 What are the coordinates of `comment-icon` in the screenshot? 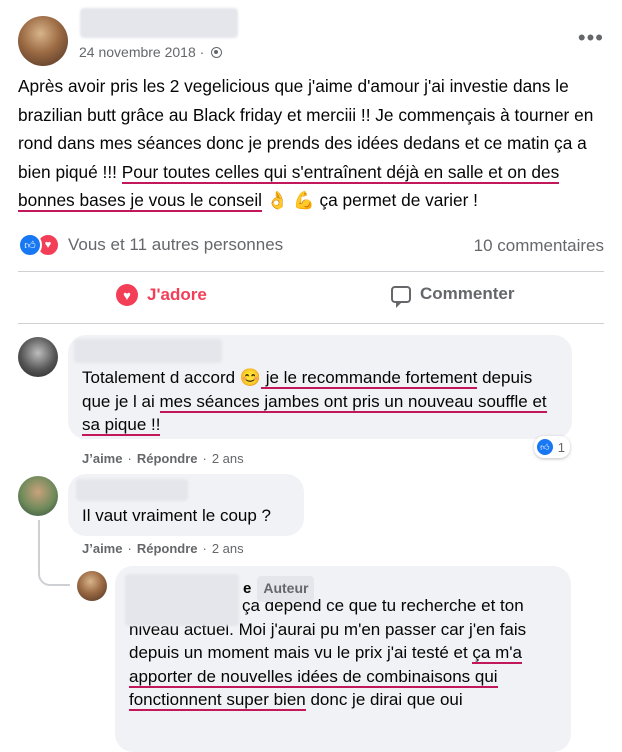 It's located at (401, 296).